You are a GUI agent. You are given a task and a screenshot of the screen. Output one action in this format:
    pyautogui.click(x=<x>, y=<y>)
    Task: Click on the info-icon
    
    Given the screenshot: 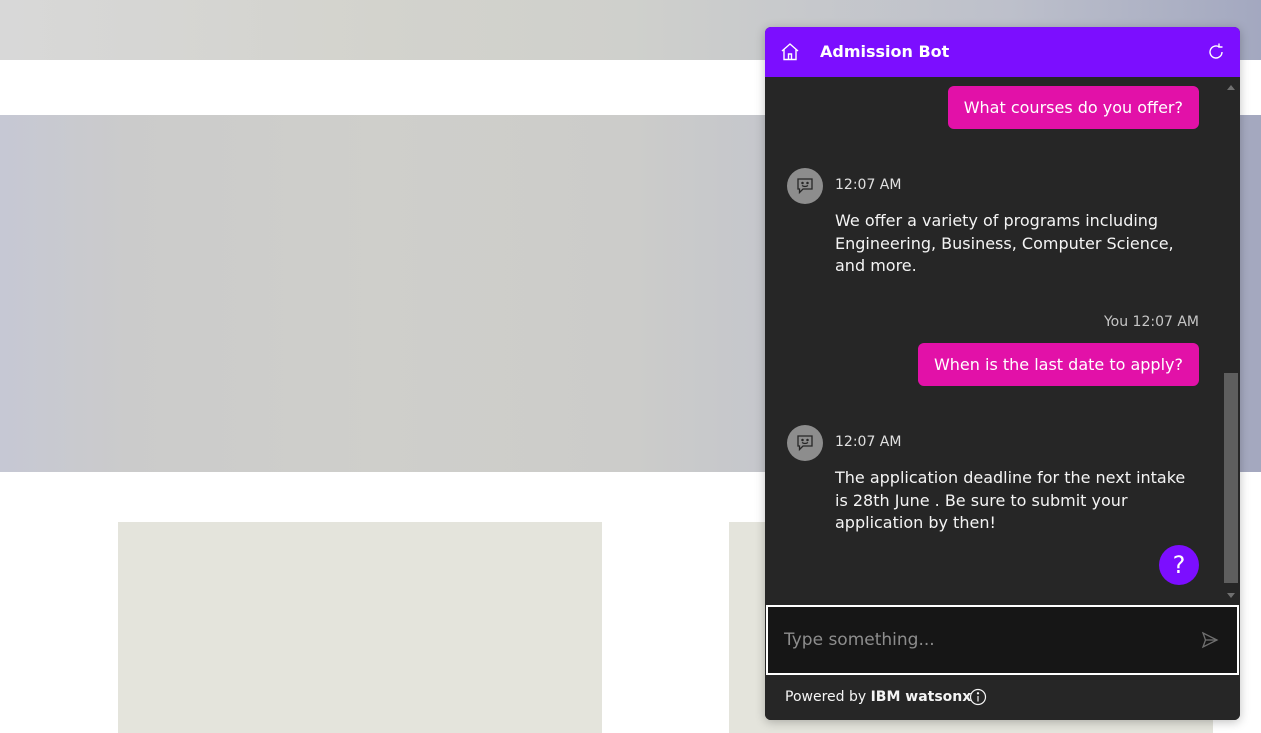 What is the action you would take?
    pyautogui.click(x=978, y=697)
    